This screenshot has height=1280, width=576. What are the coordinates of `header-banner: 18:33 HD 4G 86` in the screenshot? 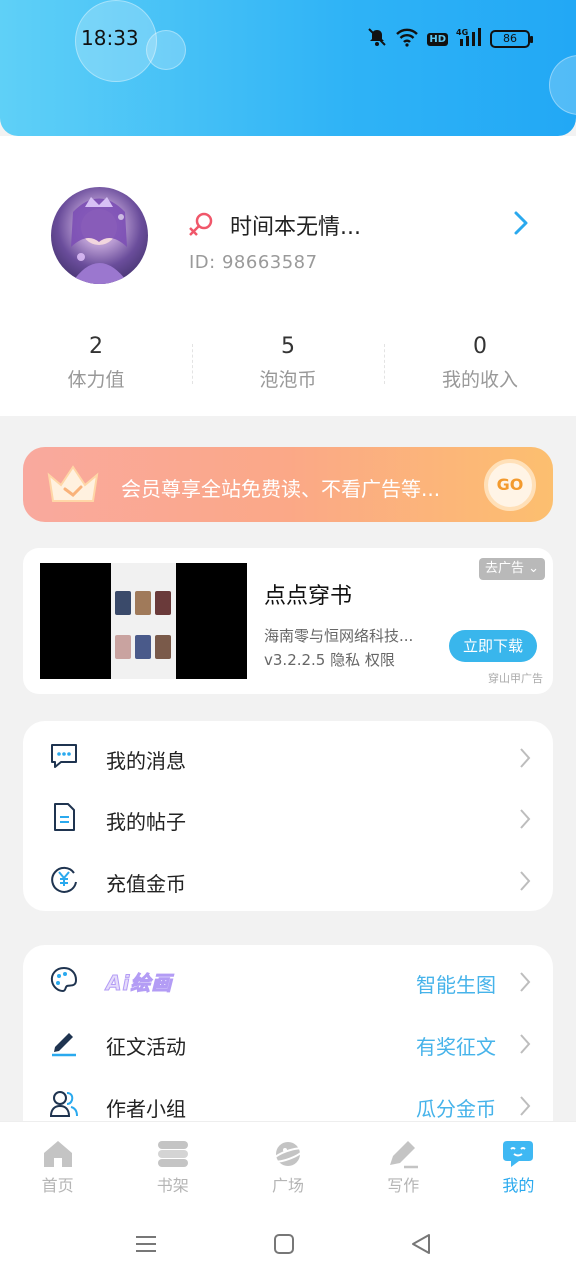 It's located at (288, 68).